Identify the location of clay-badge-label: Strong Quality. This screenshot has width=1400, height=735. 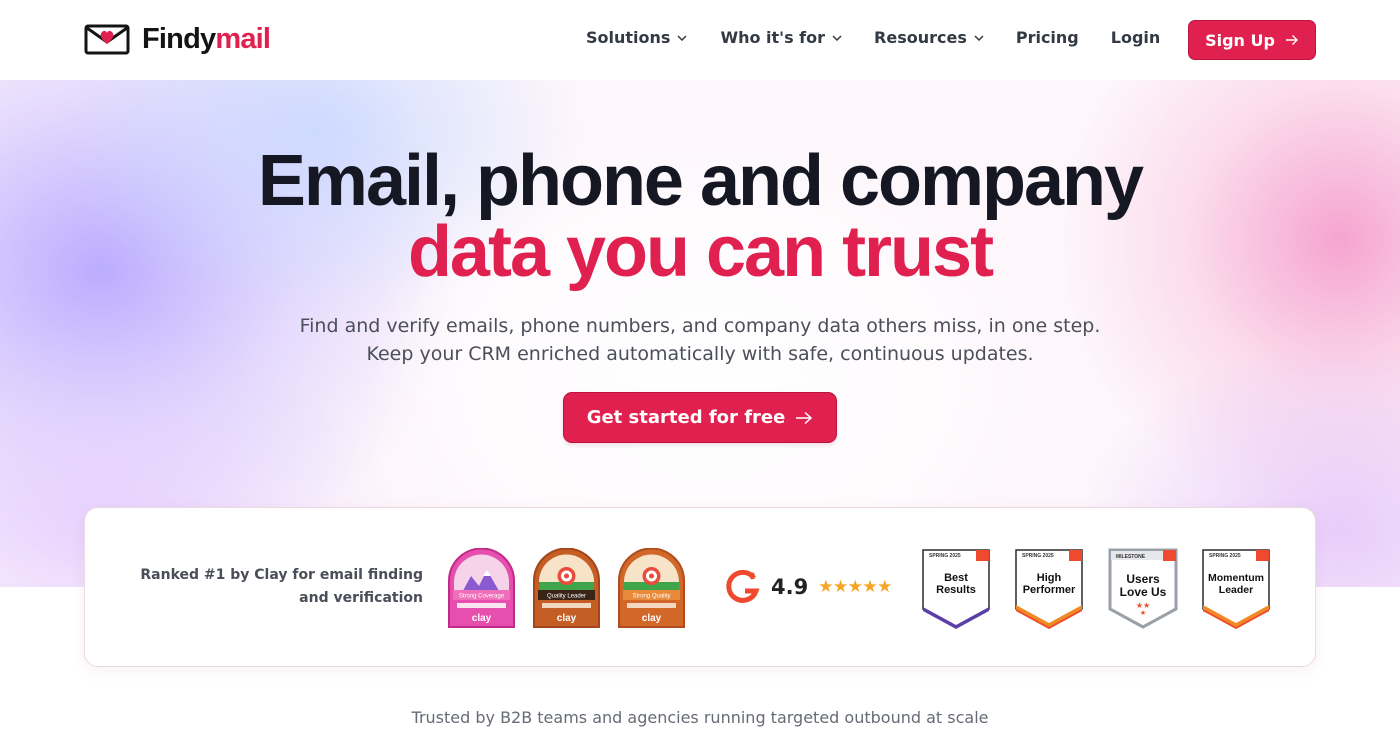
(651, 597).